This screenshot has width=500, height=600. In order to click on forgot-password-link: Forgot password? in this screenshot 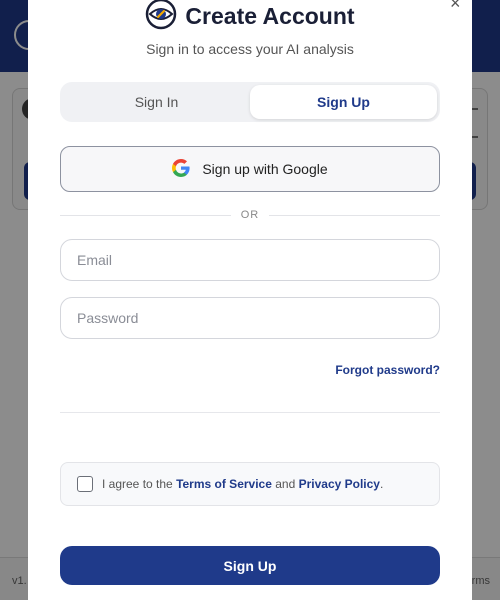, I will do `click(387, 370)`.